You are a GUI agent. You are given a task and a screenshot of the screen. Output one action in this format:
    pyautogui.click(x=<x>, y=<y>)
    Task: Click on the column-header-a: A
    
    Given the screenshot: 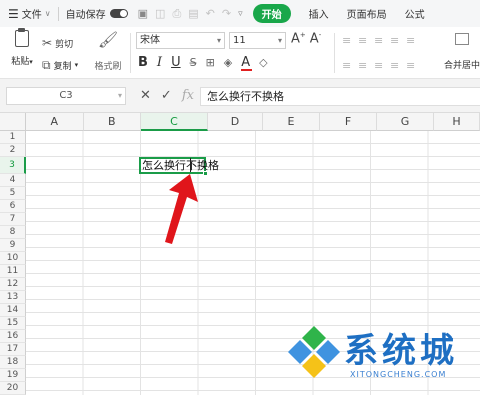 What is the action you would take?
    pyautogui.click(x=55, y=122)
    